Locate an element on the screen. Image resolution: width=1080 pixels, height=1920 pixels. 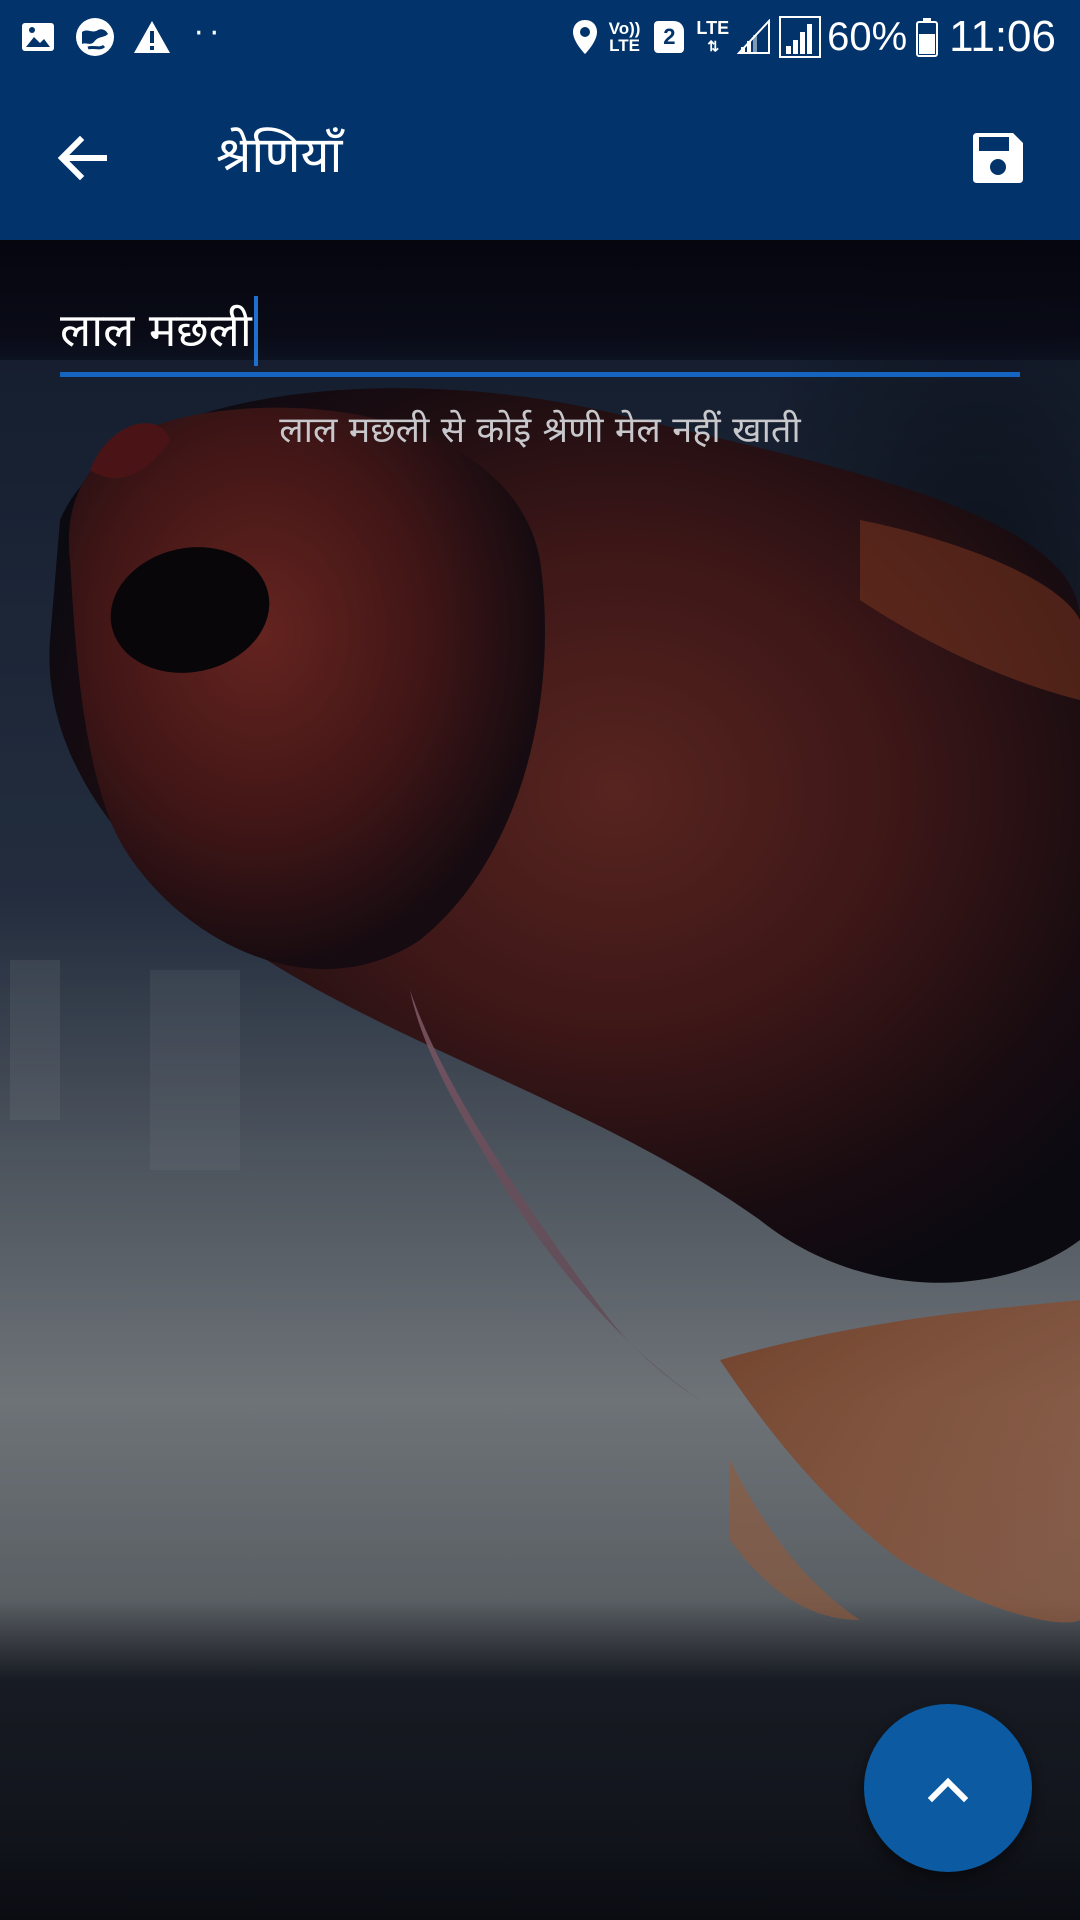
volte-bottom-label: LTE is located at coordinates (624, 45).